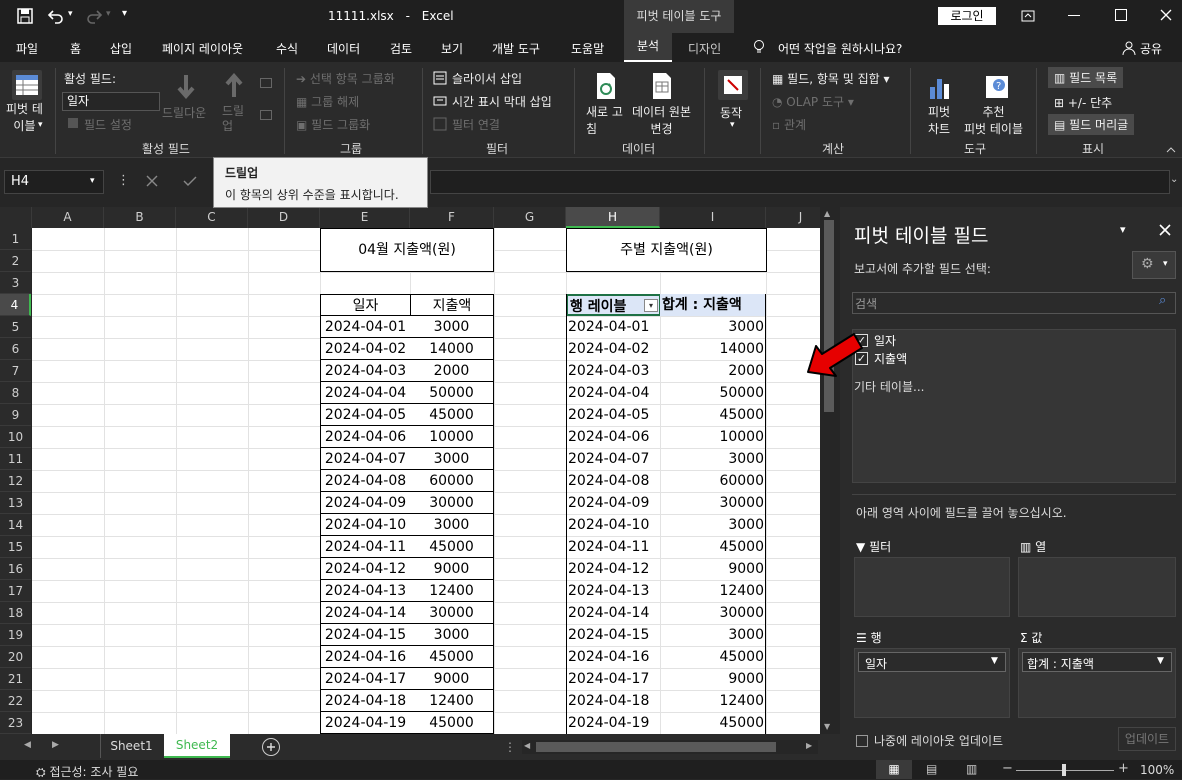  Describe the element at coordinates (15, 547) in the screenshot. I see `row-header-15: 15` at that location.